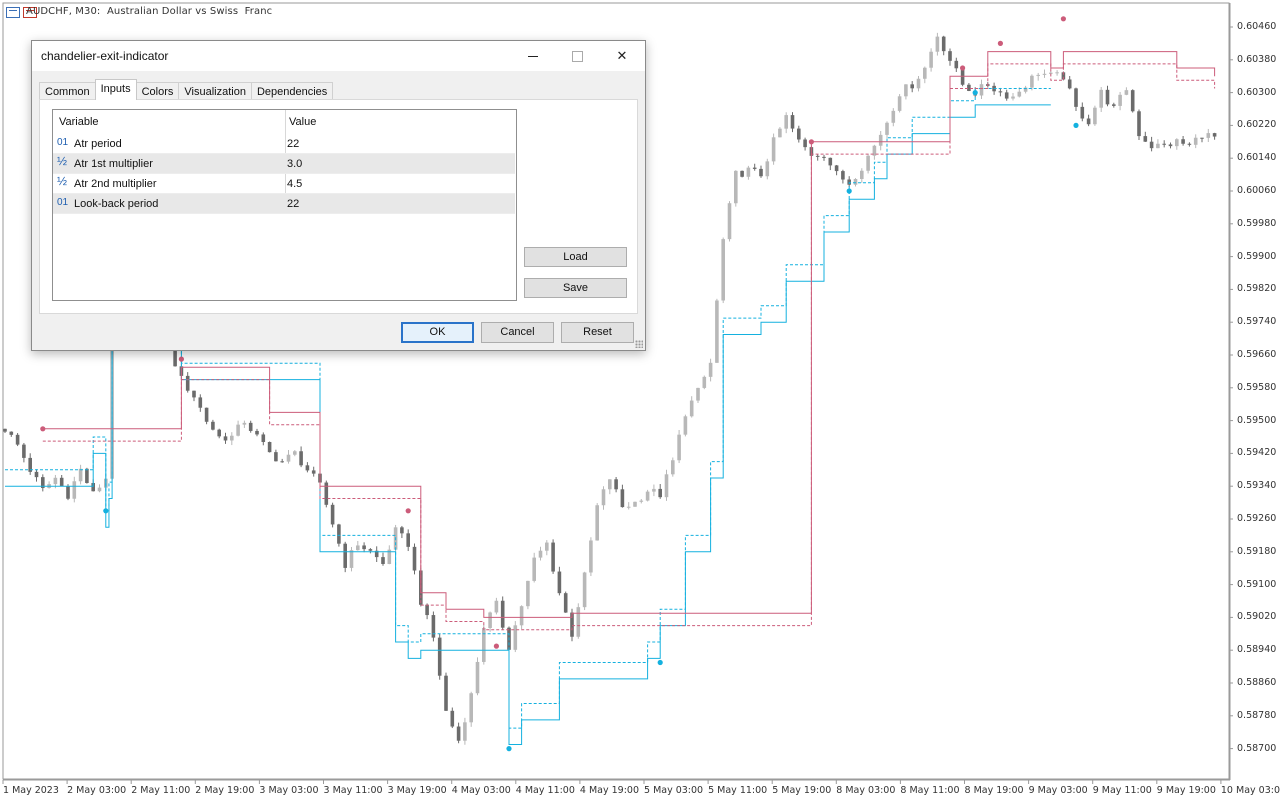  Describe the element at coordinates (79, 122) in the screenshot. I see `column-header-variable: Variable` at that location.